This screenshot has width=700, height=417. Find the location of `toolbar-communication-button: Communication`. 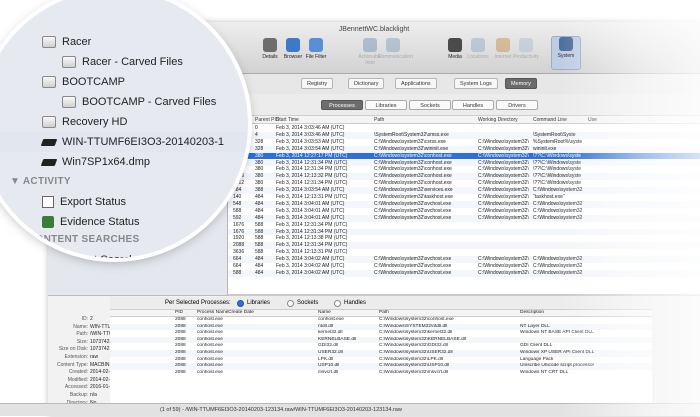

toolbar-communication-button: Communication is located at coordinates (395, 49).